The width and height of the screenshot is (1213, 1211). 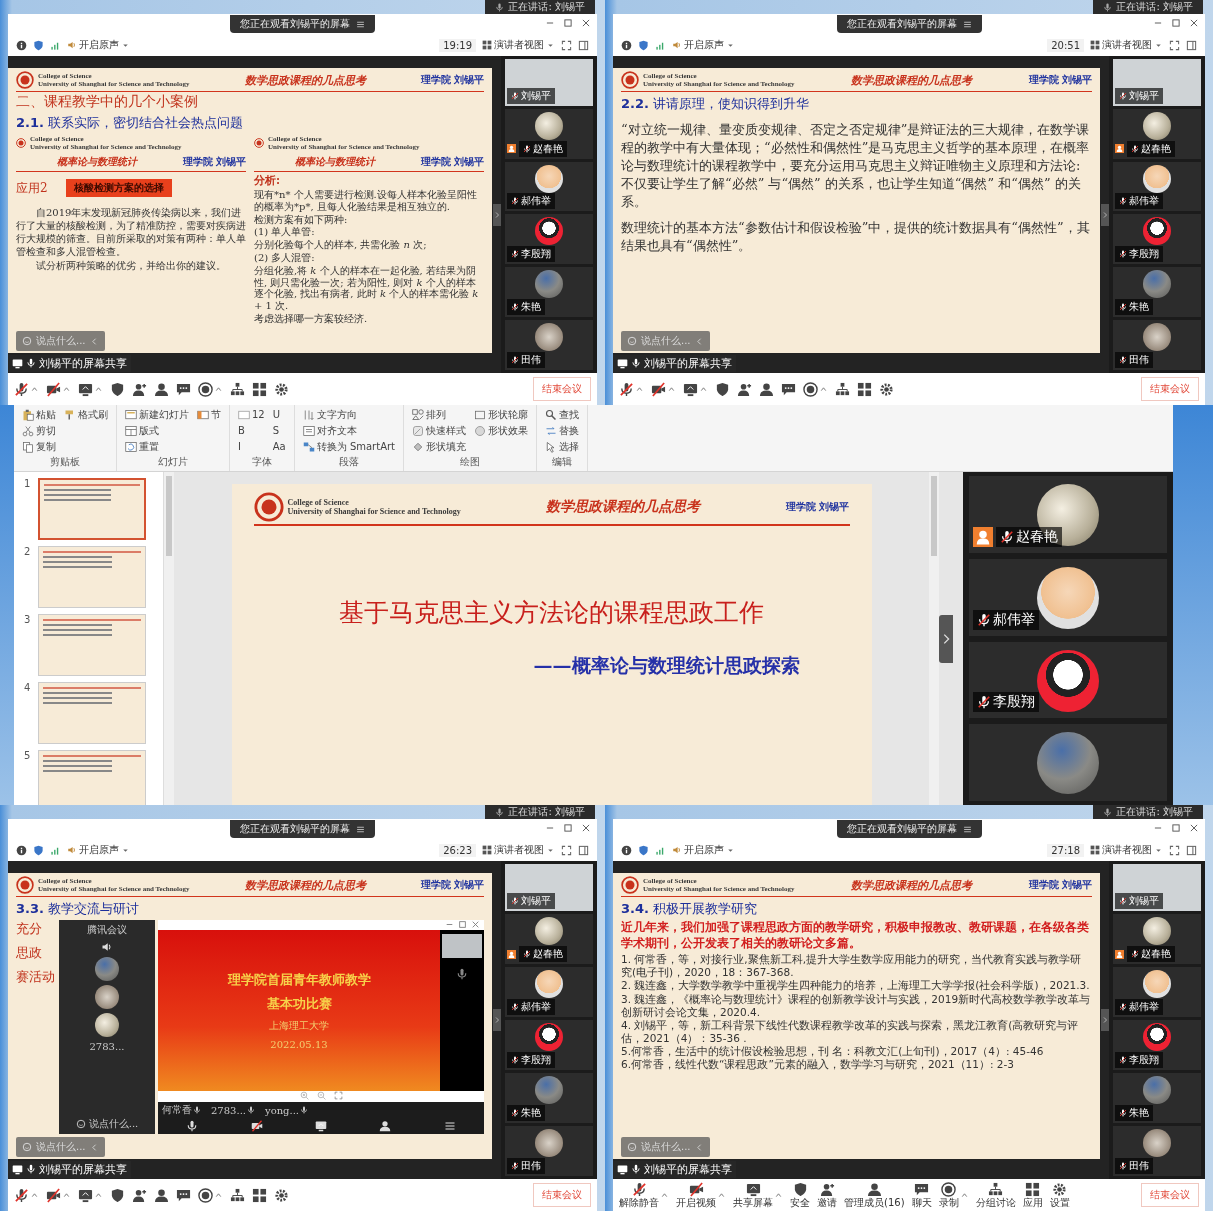 What do you see at coordinates (562, 414) in the screenshot?
I see `ribbon-button: 查找` at bounding box center [562, 414].